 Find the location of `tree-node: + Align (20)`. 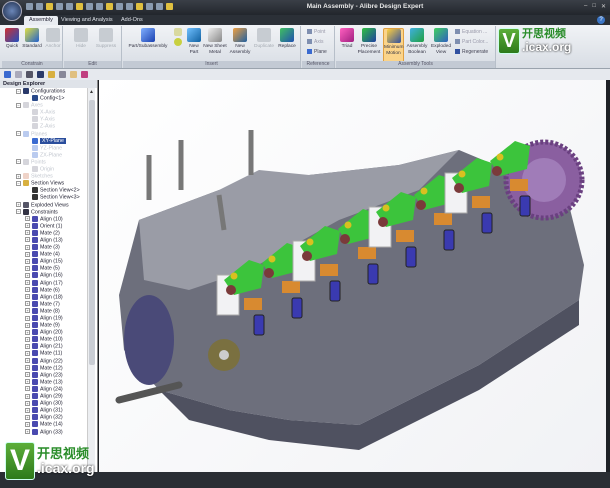

tree-node: + Align (20) is located at coordinates (44, 332).